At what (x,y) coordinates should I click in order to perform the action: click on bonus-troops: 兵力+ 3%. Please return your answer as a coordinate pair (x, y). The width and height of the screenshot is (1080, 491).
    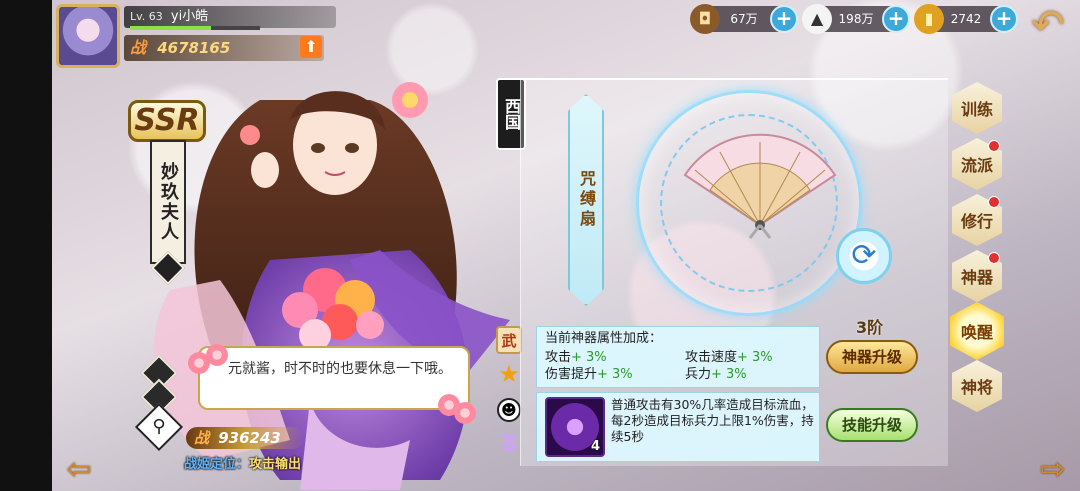
    Looking at the image, I should click on (716, 374).